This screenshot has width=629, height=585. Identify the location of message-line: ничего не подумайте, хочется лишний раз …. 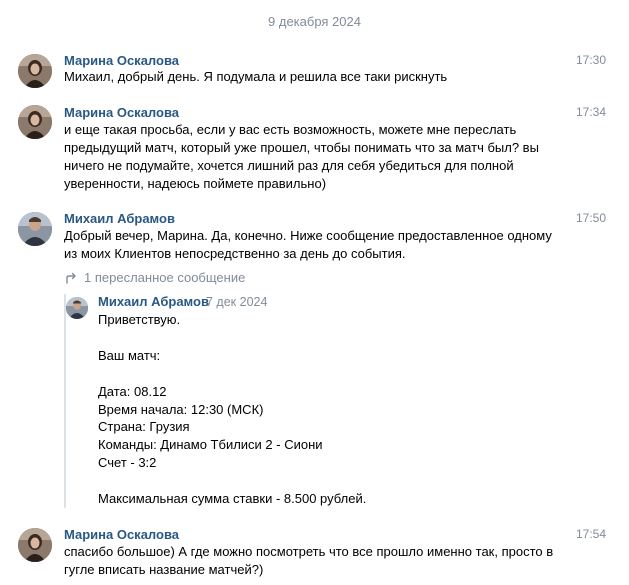
(289, 165).